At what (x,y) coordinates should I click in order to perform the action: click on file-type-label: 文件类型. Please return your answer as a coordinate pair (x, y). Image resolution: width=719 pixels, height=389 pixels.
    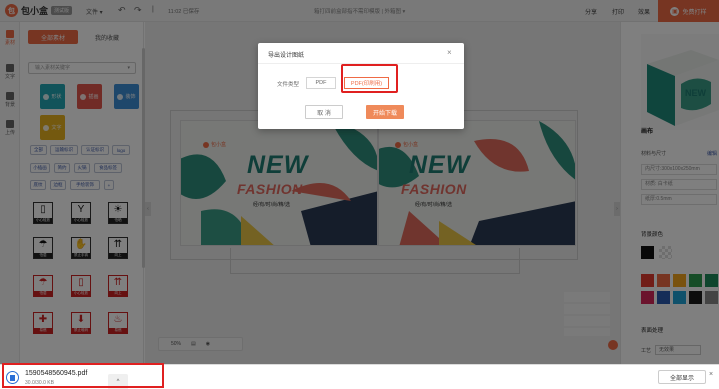
    Looking at the image, I should click on (288, 85).